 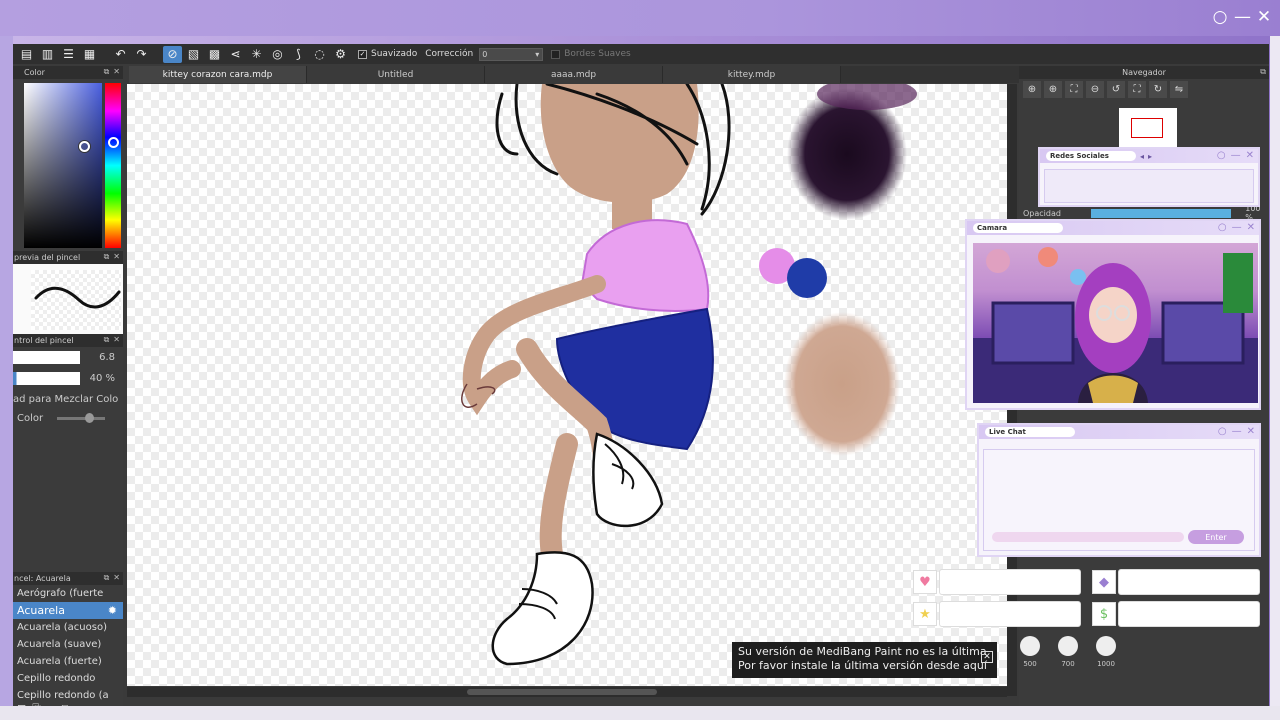 I want to click on circle-snap-icon: ◎, so click(x=277, y=54).